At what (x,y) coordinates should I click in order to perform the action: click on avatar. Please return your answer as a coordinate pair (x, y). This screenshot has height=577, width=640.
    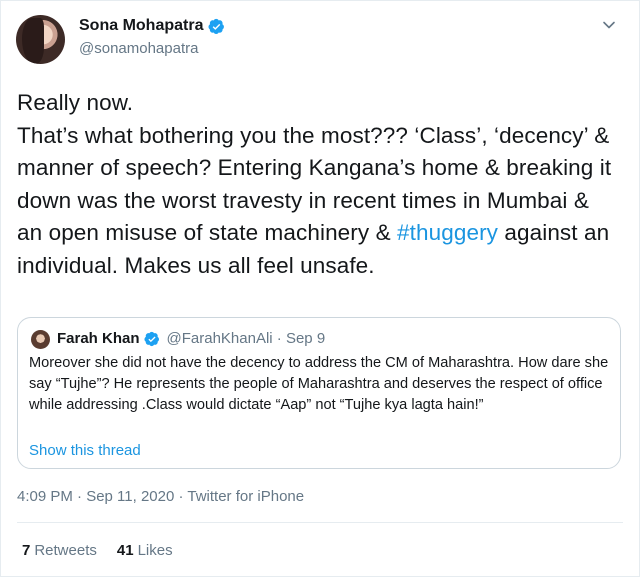
    Looking at the image, I should click on (40, 39).